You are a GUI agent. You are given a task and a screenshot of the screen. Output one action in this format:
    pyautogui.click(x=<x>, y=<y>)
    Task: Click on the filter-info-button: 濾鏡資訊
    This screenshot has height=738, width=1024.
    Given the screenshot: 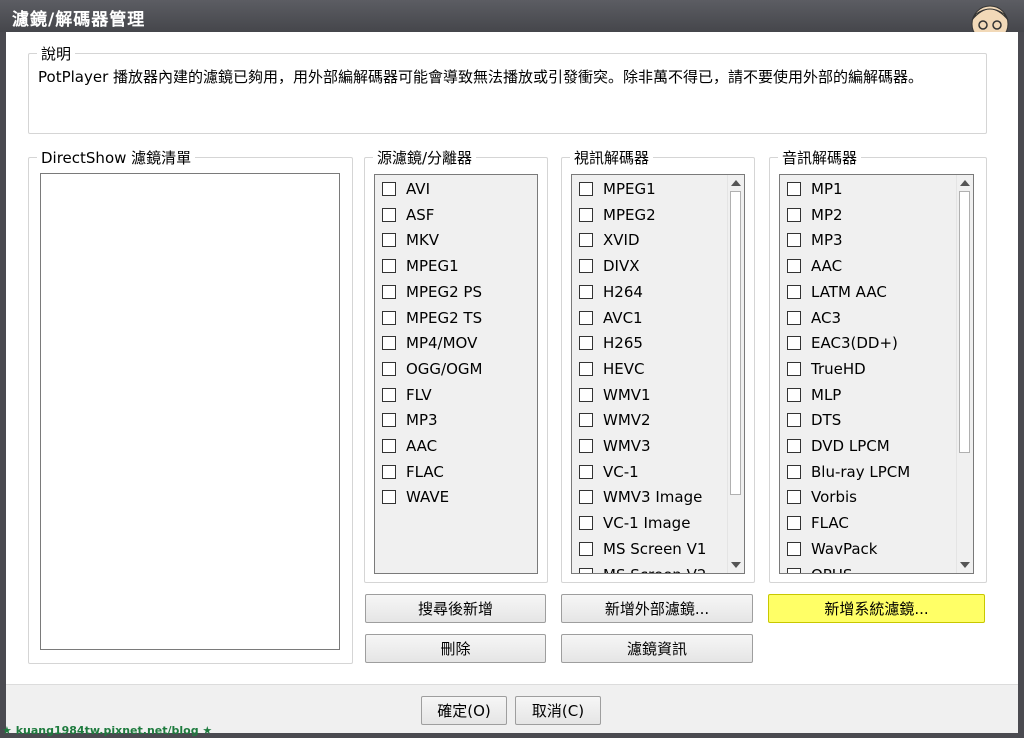 What is the action you would take?
    pyautogui.click(x=657, y=648)
    